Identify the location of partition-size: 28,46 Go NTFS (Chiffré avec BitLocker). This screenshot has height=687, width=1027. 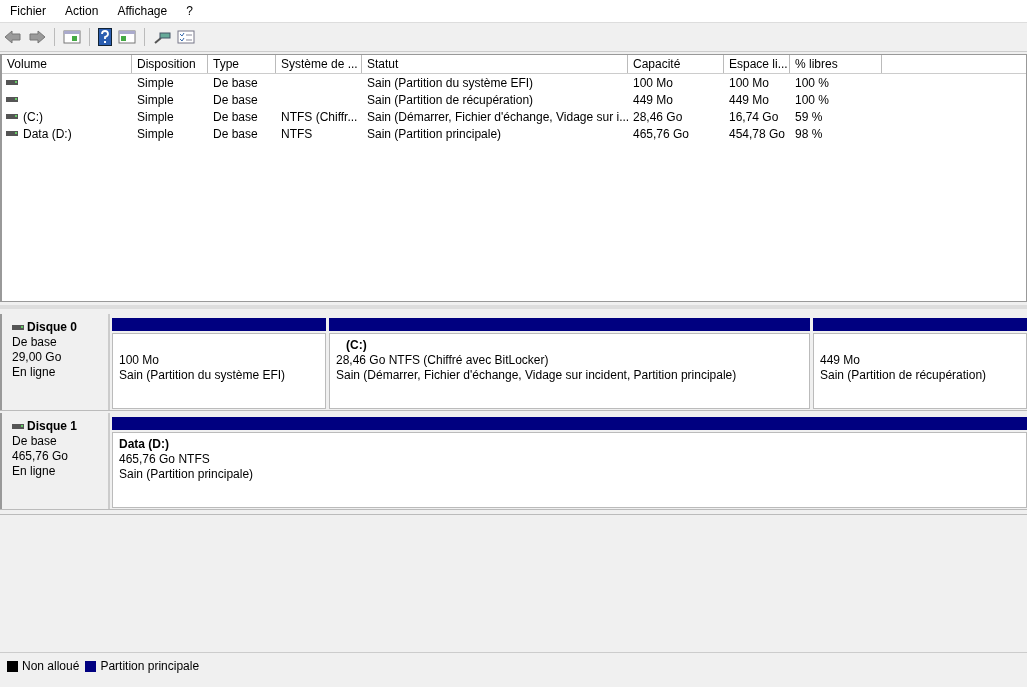
(443, 360).